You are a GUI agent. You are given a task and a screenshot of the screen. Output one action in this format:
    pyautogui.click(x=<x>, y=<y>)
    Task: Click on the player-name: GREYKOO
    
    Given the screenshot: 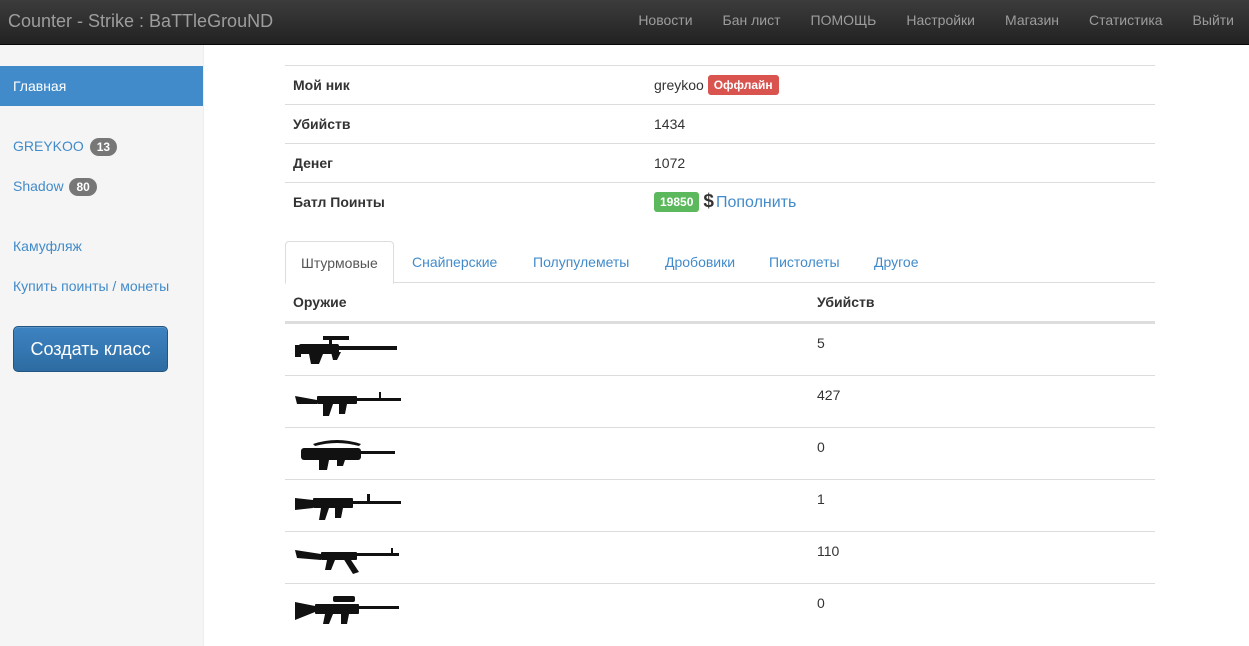 What is the action you would take?
    pyautogui.click(x=48, y=146)
    